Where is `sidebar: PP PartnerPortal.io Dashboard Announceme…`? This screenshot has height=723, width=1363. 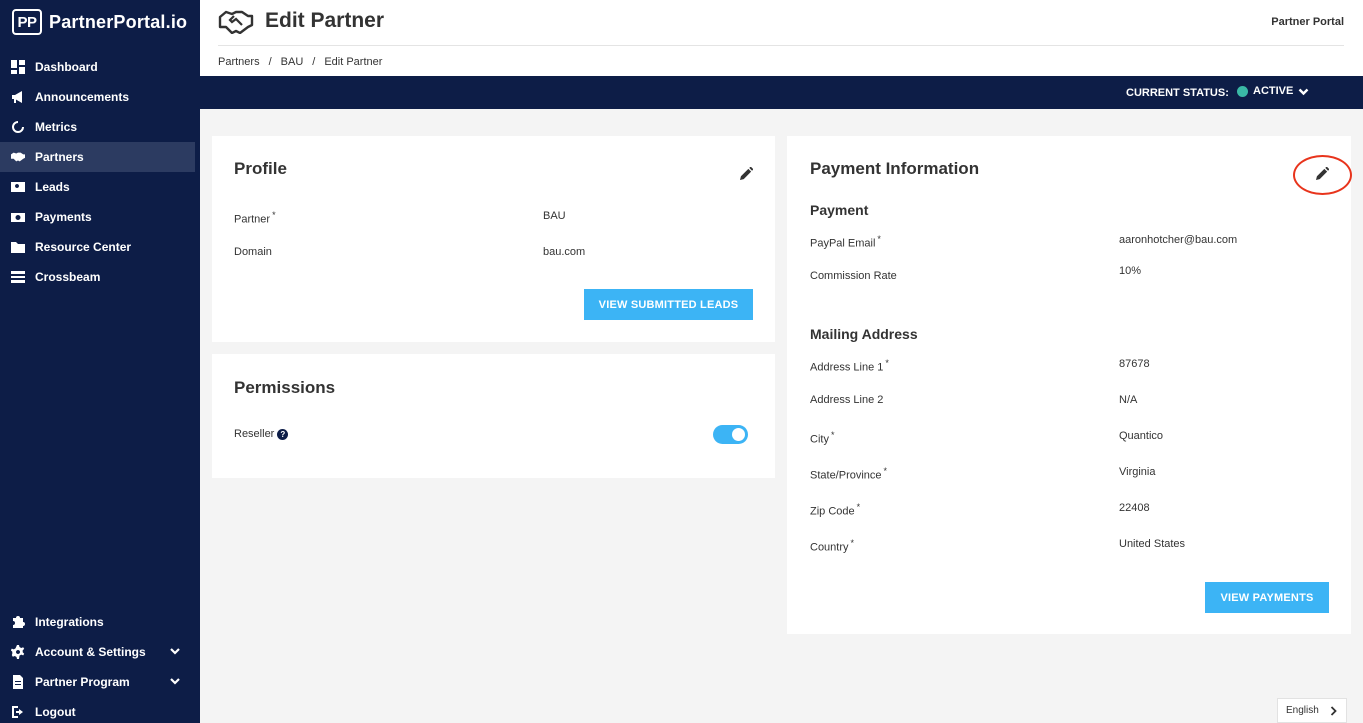 sidebar: PP PartnerPortal.io Dashboard Announceme… is located at coordinates (100, 361).